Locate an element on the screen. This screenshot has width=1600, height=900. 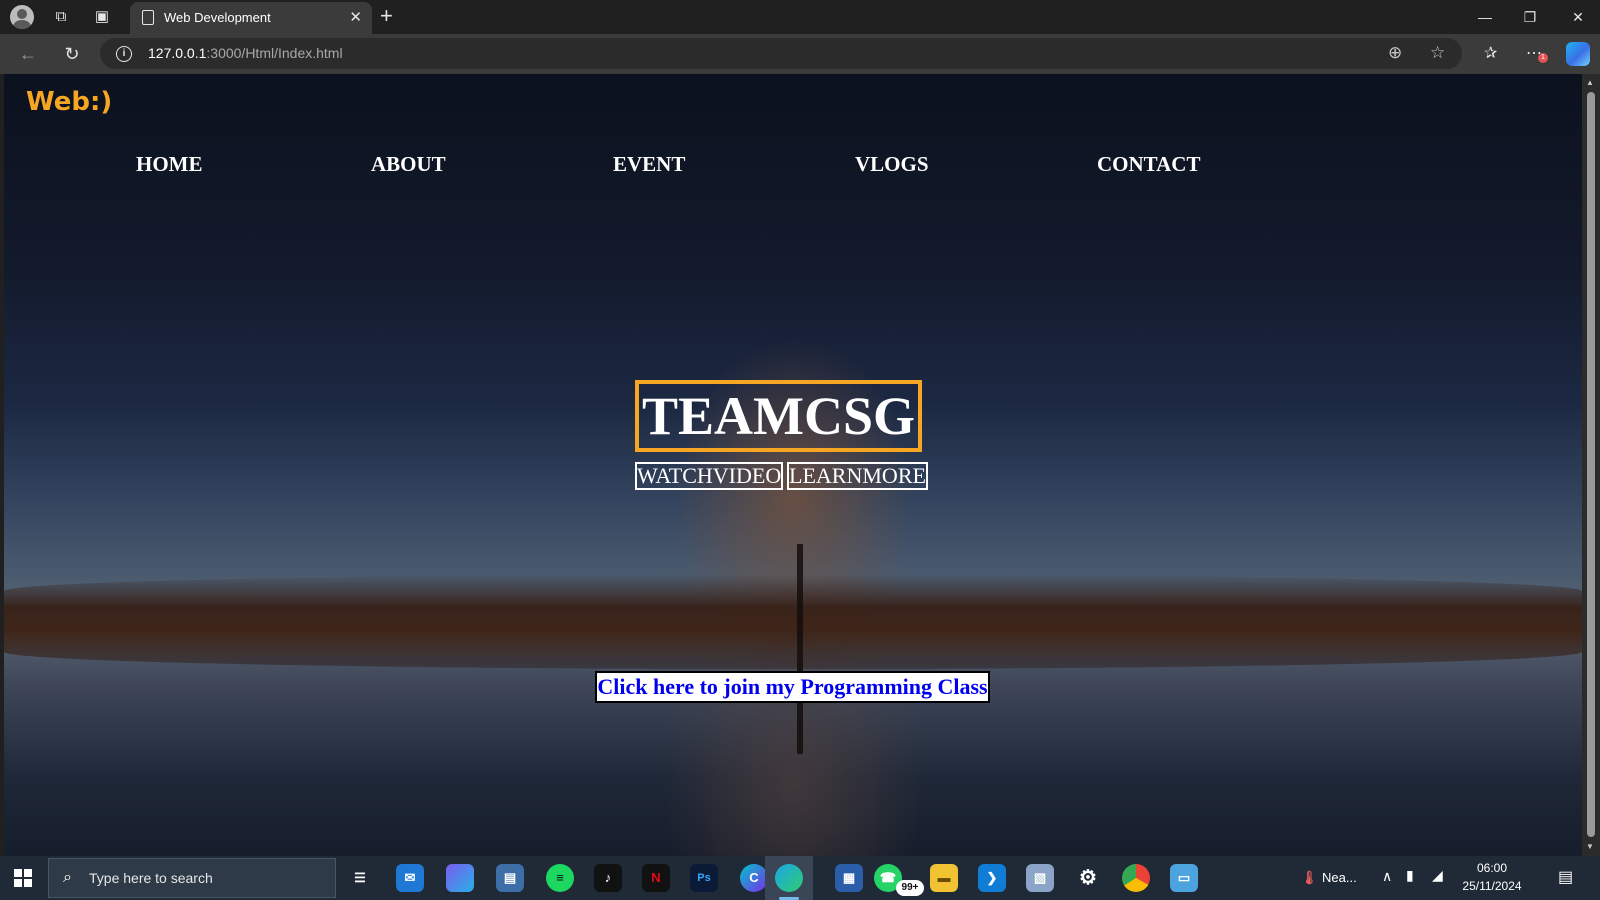
search-icon: ⌕ is located at coordinates (67, 877).